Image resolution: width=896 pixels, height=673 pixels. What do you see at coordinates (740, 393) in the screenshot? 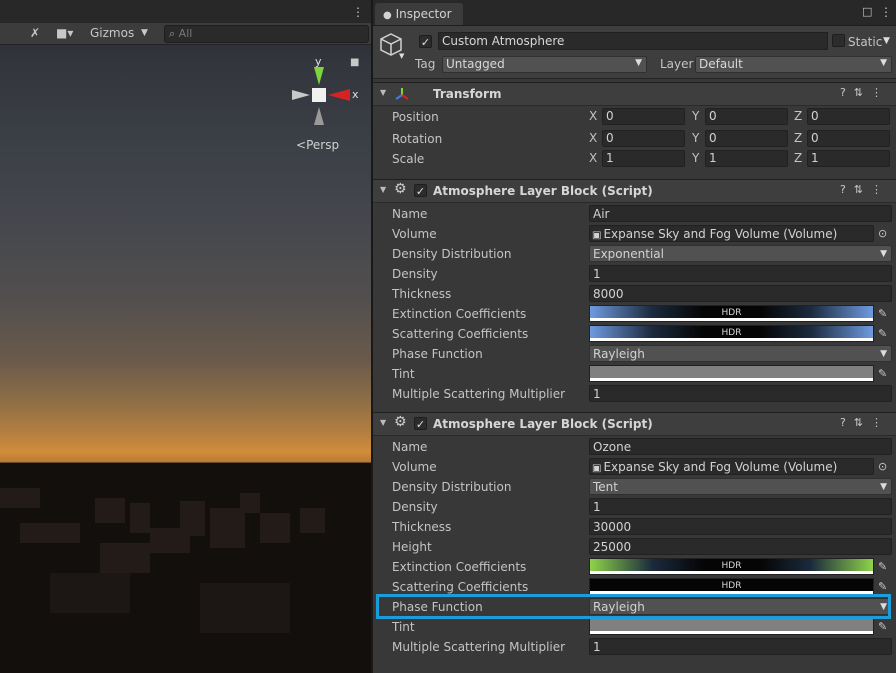
I see `block1-msm-field: 1` at bounding box center [740, 393].